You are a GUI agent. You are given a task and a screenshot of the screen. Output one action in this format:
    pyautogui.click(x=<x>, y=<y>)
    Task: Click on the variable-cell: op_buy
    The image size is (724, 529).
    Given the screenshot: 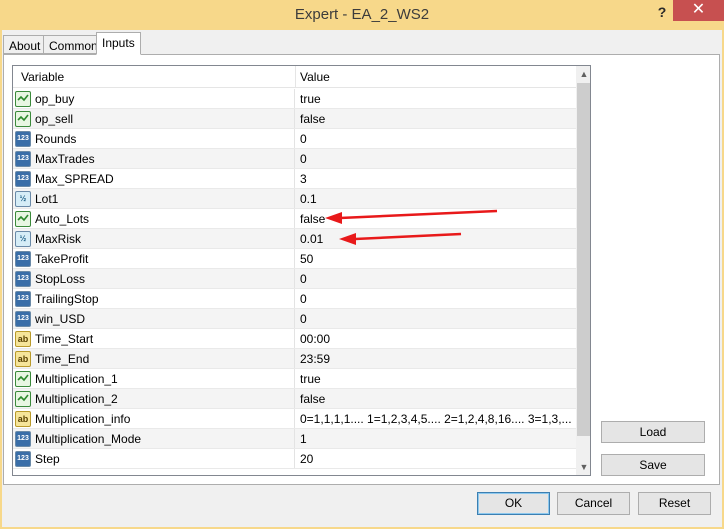 What is the action you would take?
    pyautogui.click(x=154, y=98)
    